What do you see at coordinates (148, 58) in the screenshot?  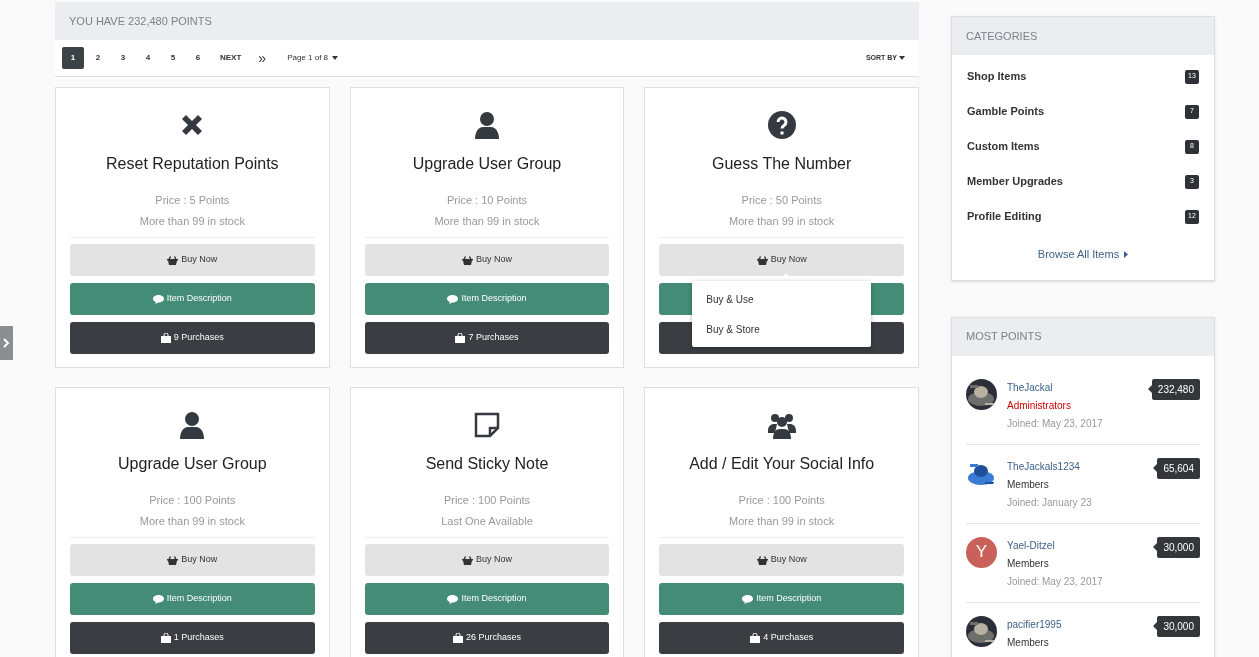 I see `page-link: 4` at bounding box center [148, 58].